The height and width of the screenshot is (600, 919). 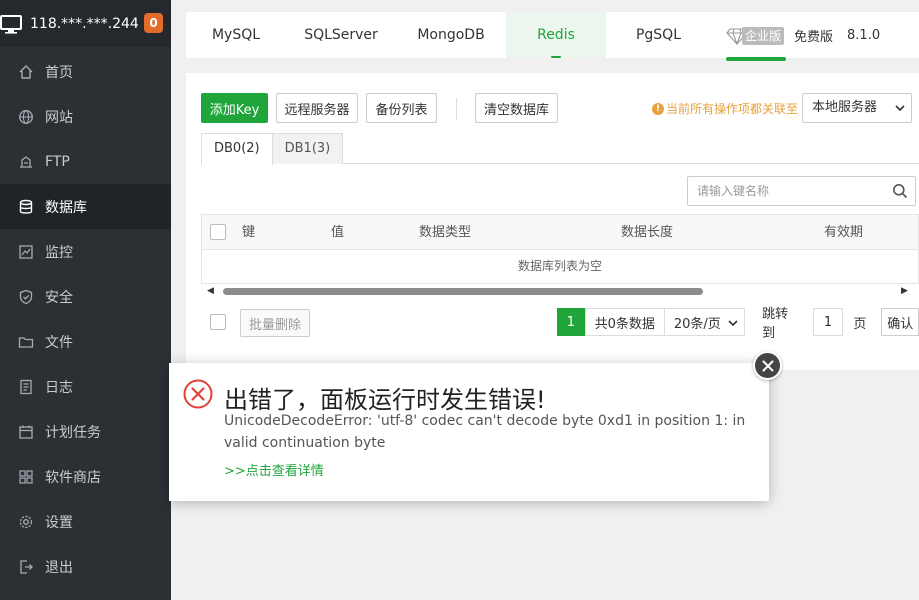 What do you see at coordinates (274, 469) in the screenshot?
I see `error-details-link: >>点击查看详情` at bounding box center [274, 469].